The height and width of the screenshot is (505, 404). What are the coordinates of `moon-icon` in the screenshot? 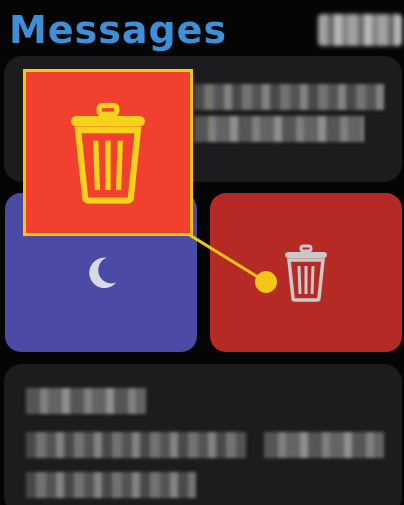 It's located at (103, 272).